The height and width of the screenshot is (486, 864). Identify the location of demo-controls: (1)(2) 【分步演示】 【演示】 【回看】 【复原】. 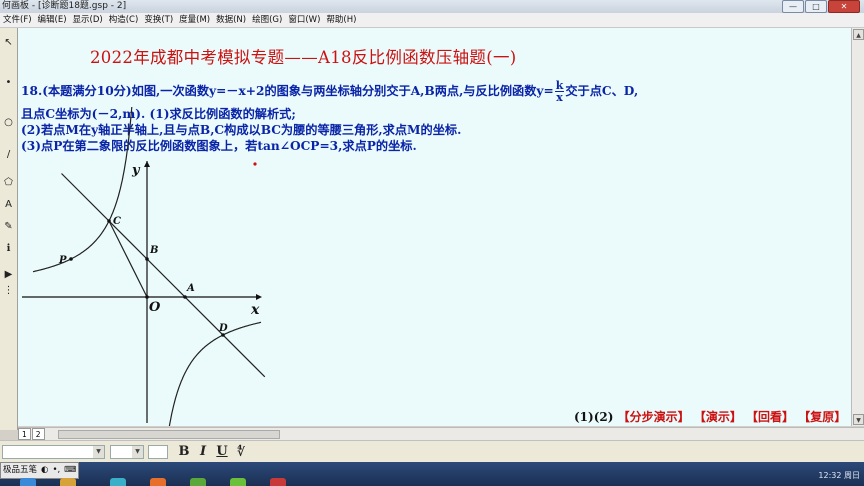
(710, 416).